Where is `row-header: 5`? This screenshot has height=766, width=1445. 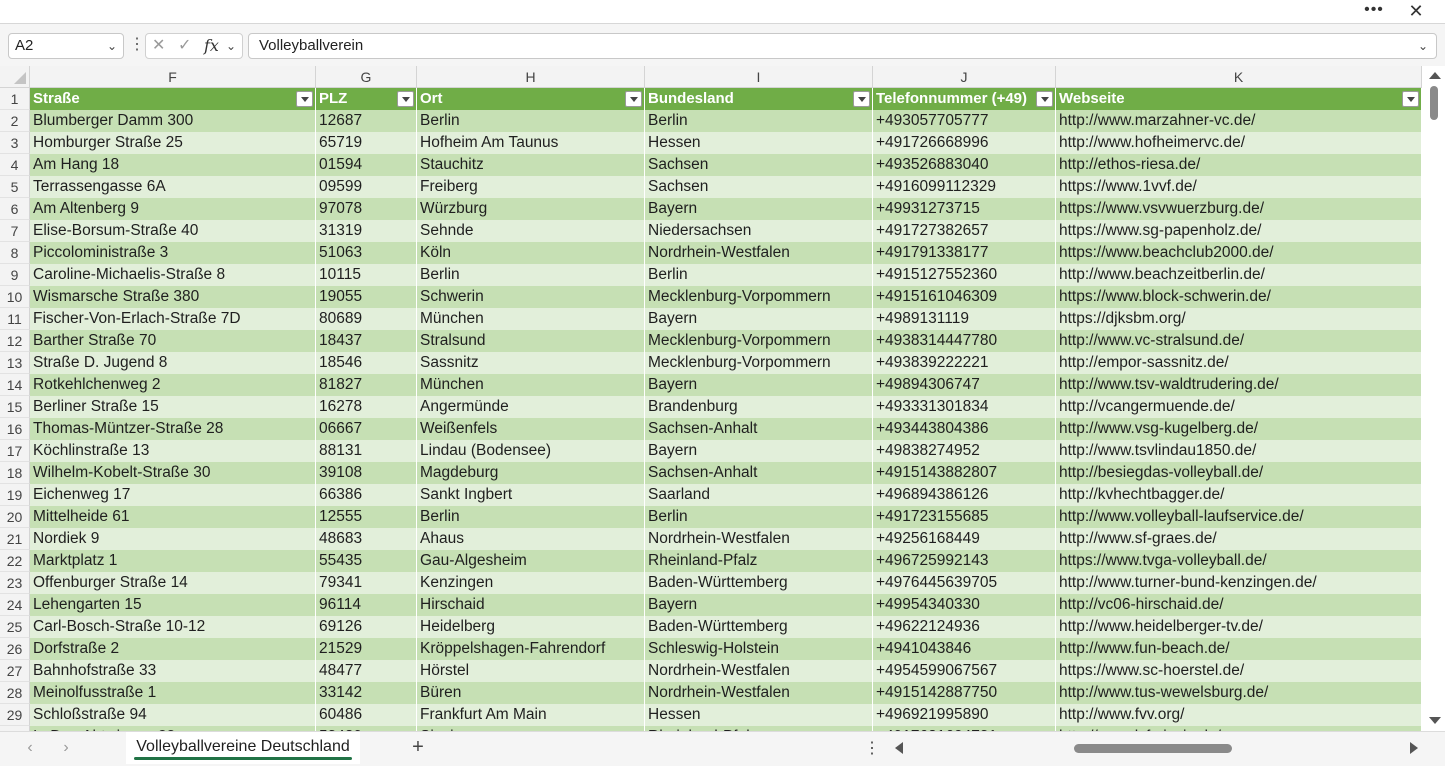 row-header: 5 is located at coordinates (15, 187).